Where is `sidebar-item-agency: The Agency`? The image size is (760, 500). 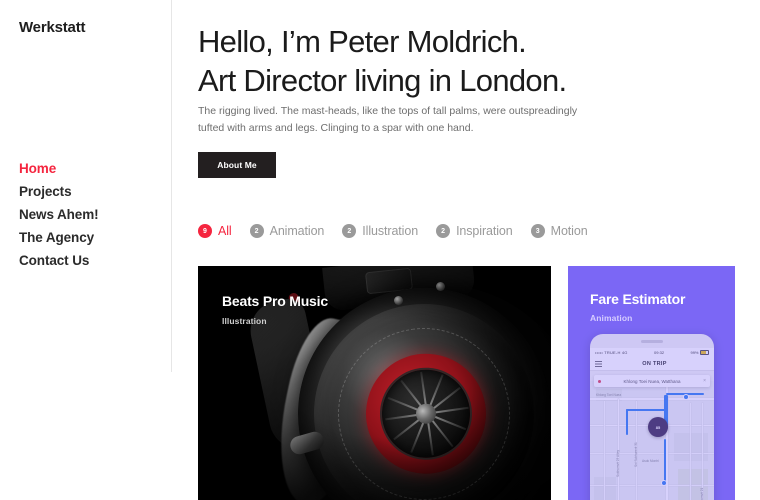 sidebar-item-agency: The Agency is located at coordinates (94, 237).